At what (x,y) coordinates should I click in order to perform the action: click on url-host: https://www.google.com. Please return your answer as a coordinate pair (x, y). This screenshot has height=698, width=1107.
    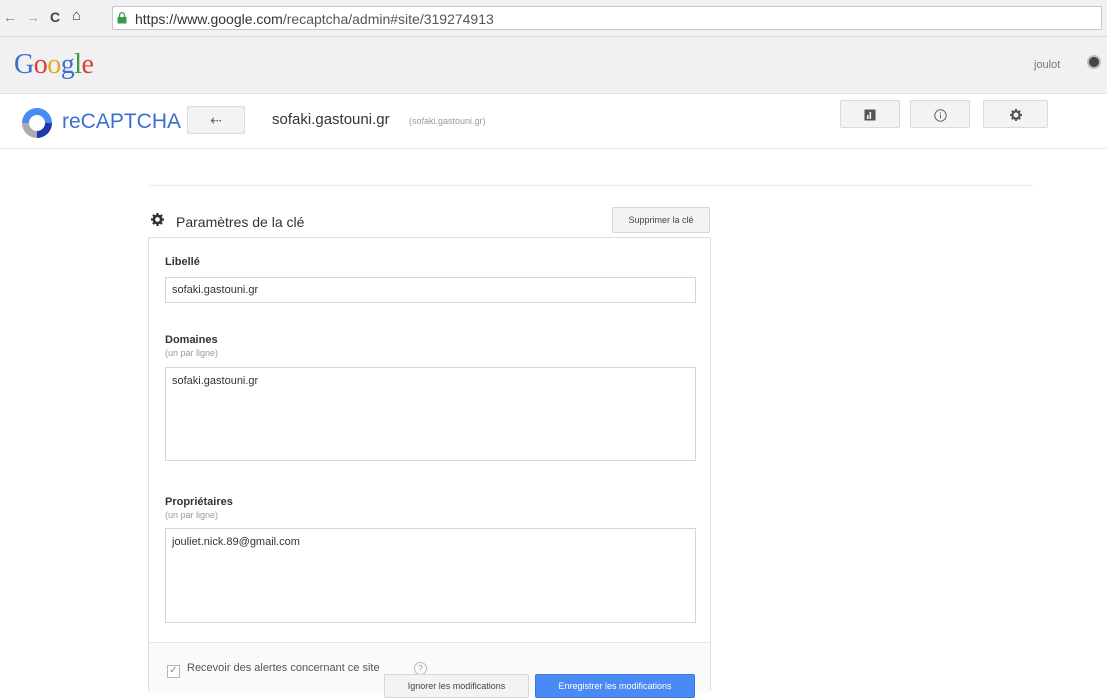
    Looking at the image, I should click on (209, 19).